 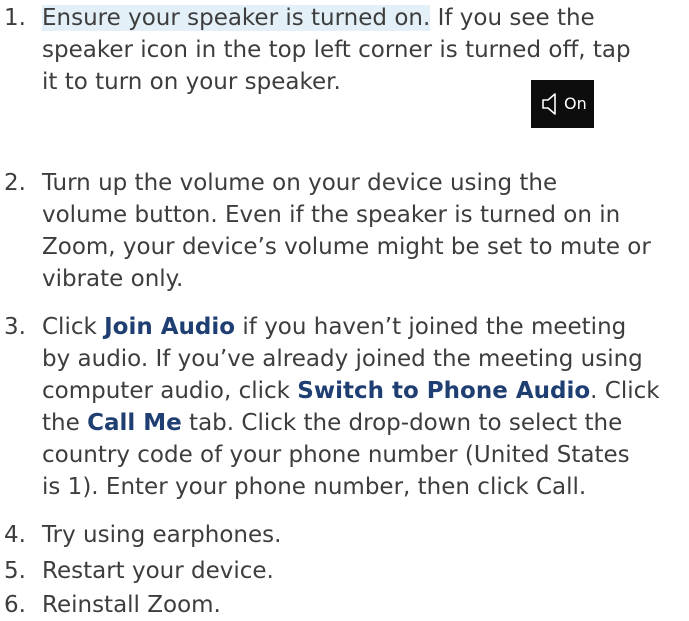 I want to click on step-number: 1., so click(x=15, y=18).